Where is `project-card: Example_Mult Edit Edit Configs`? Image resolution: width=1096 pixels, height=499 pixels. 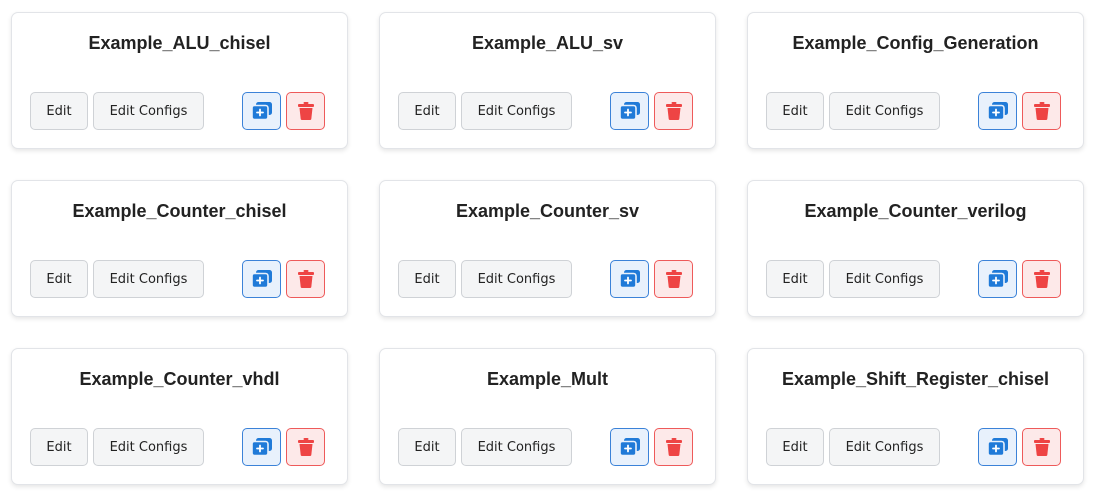
project-card: Example_Mult Edit Edit Configs is located at coordinates (547, 416).